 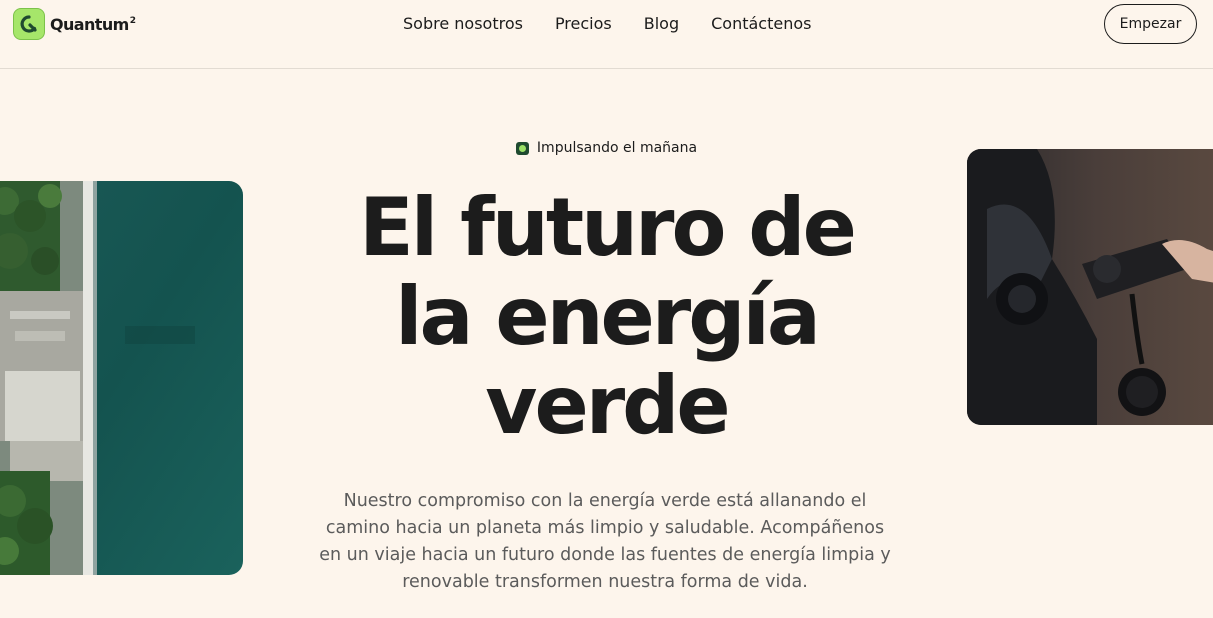 I want to click on get-started-button: Empezar, so click(x=1150, y=24).